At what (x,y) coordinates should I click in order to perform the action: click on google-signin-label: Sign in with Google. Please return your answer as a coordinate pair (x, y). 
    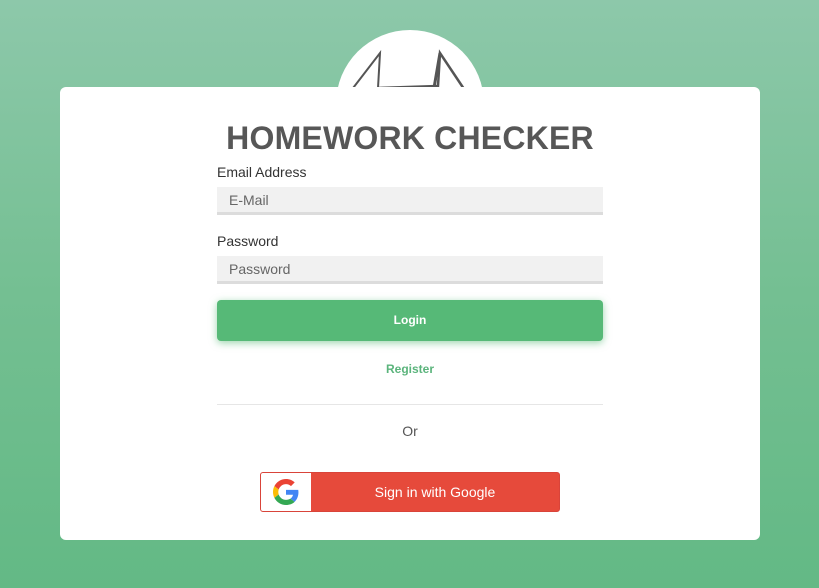
    Looking at the image, I should click on (435, 492).